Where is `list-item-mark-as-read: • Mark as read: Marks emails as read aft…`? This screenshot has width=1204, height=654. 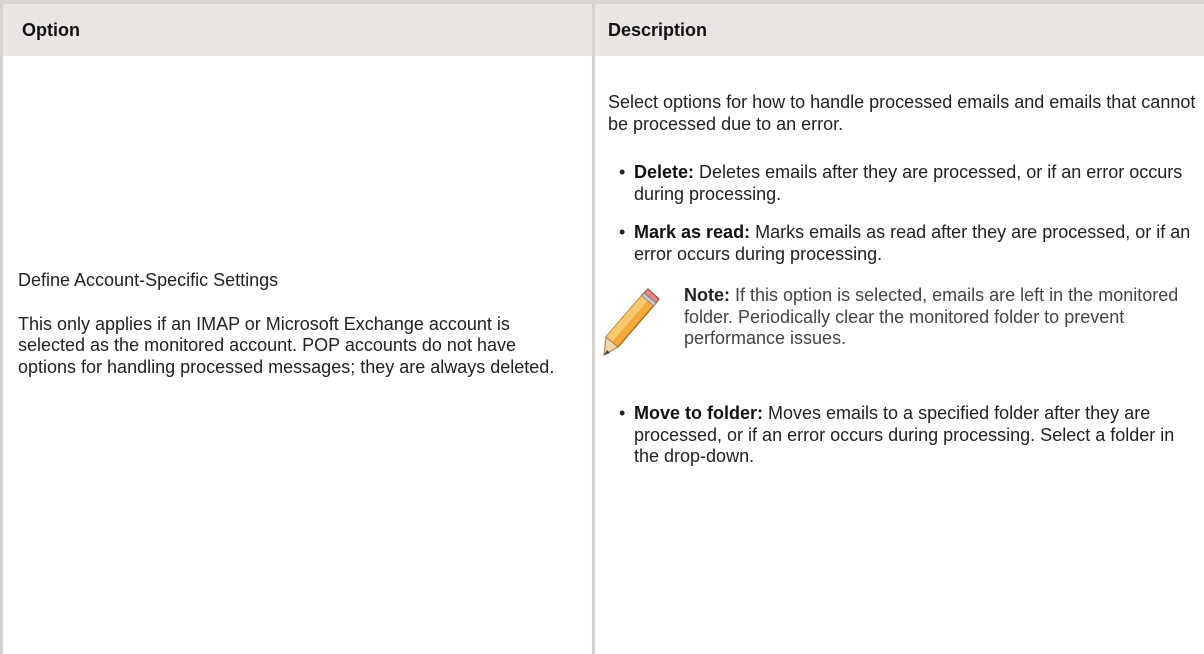 list-item-mark-as-read: • Mark as read: Marks emails as read aft… is located at coordinates (906, 243).